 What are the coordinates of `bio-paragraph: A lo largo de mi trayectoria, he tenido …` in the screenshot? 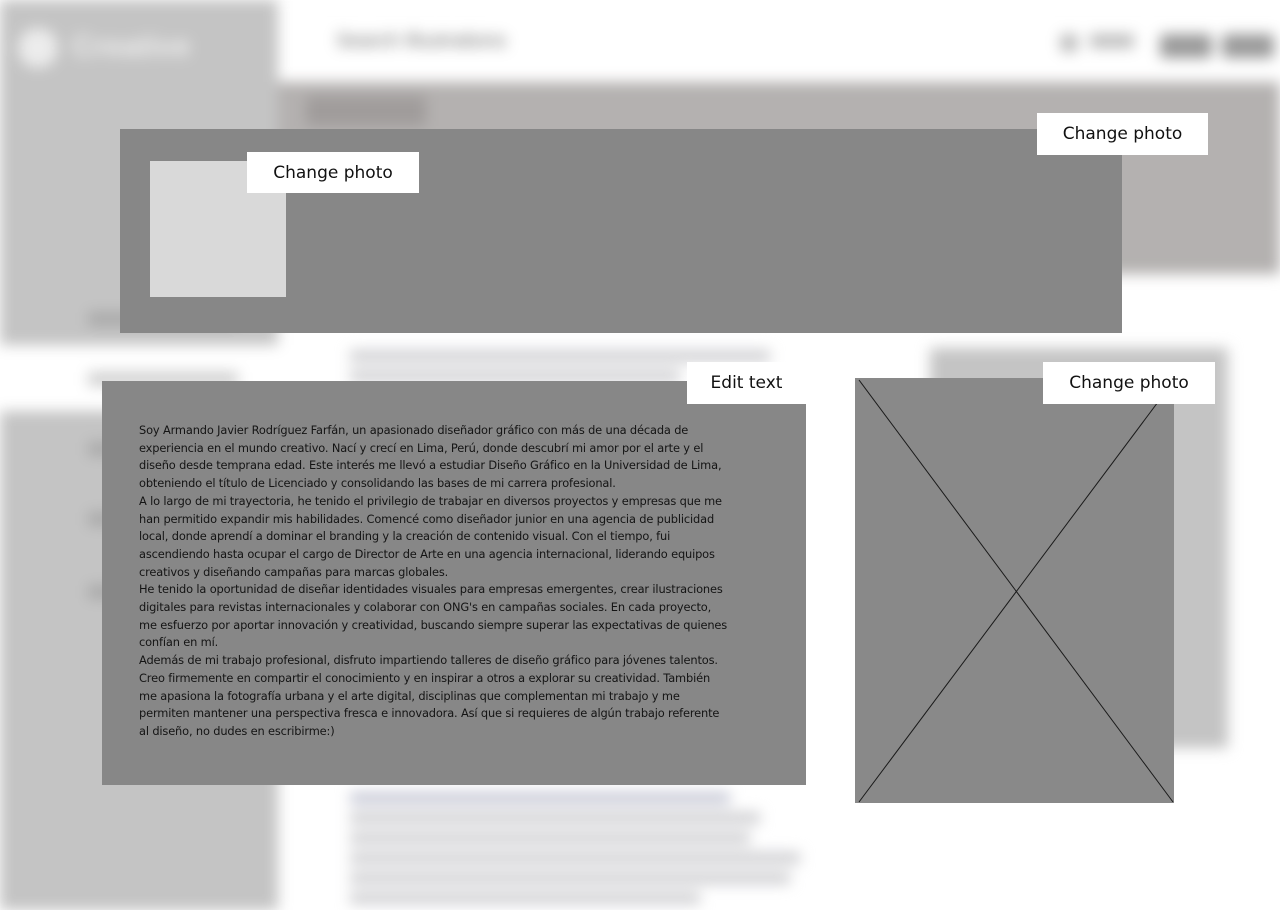 It's located at (430, 536).